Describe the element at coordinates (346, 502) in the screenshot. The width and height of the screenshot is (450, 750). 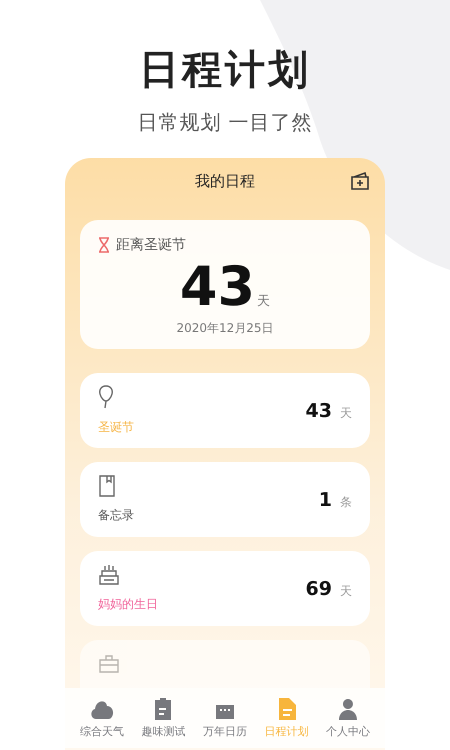
I see `event-unit: 条` at that location.